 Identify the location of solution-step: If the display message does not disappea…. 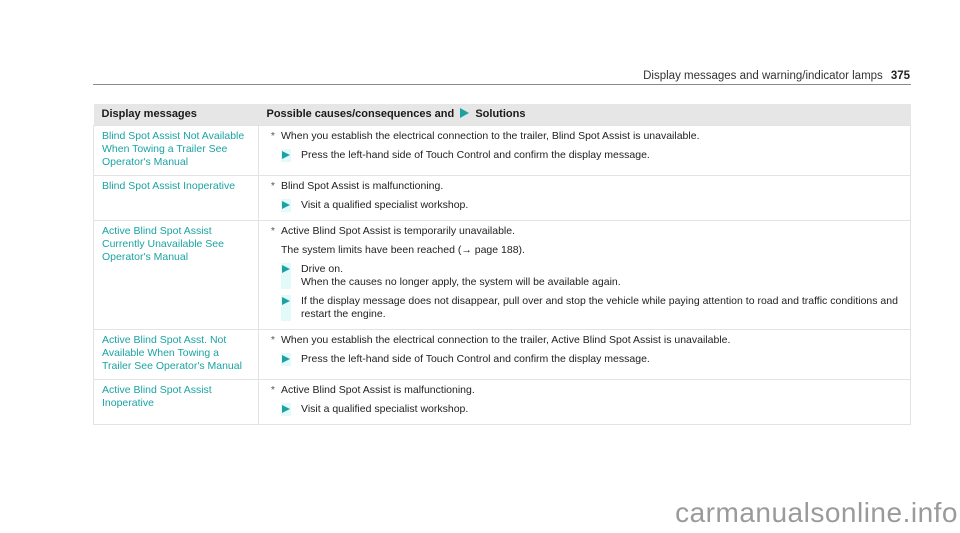
(591, 308).